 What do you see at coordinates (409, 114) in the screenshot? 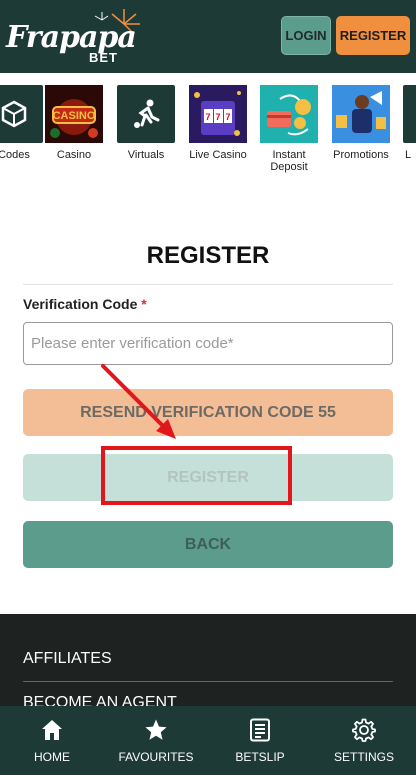
I see `more-icon` at bounding box center [409, 114].